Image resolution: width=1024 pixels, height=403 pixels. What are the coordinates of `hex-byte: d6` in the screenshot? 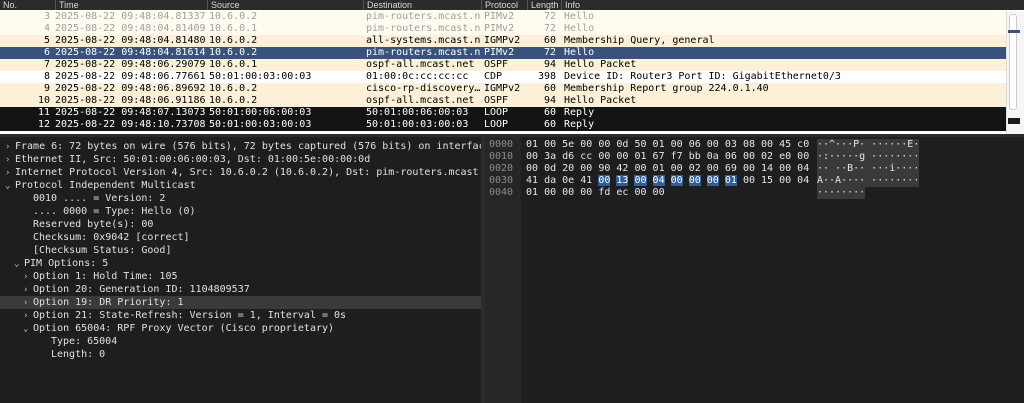 It's located at (568, 156).